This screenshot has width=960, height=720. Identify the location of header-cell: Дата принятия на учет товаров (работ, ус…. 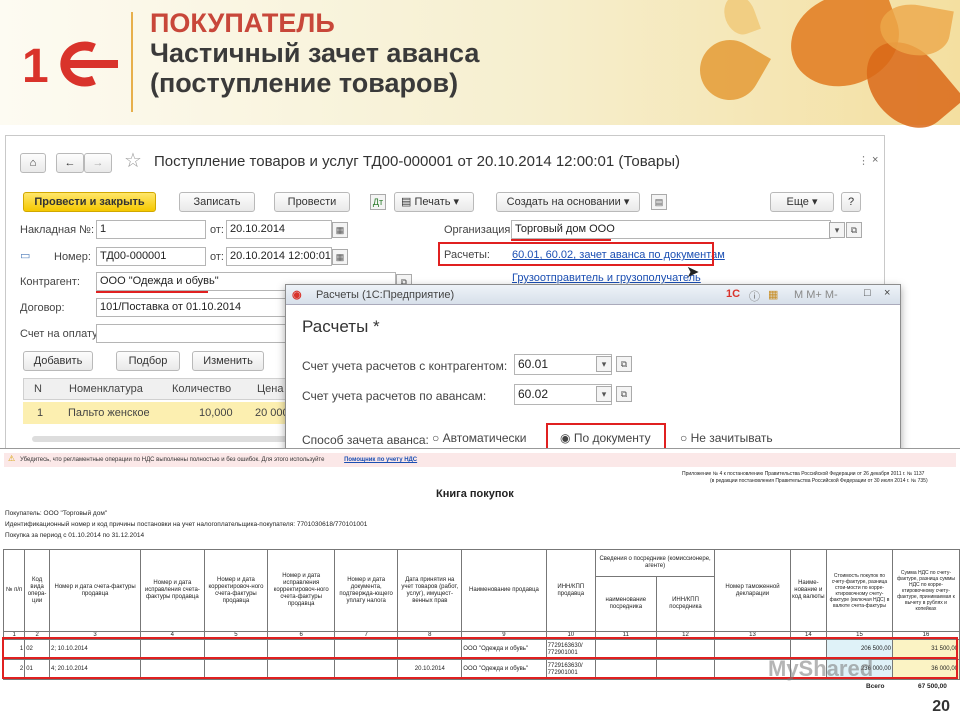
(430, 590).